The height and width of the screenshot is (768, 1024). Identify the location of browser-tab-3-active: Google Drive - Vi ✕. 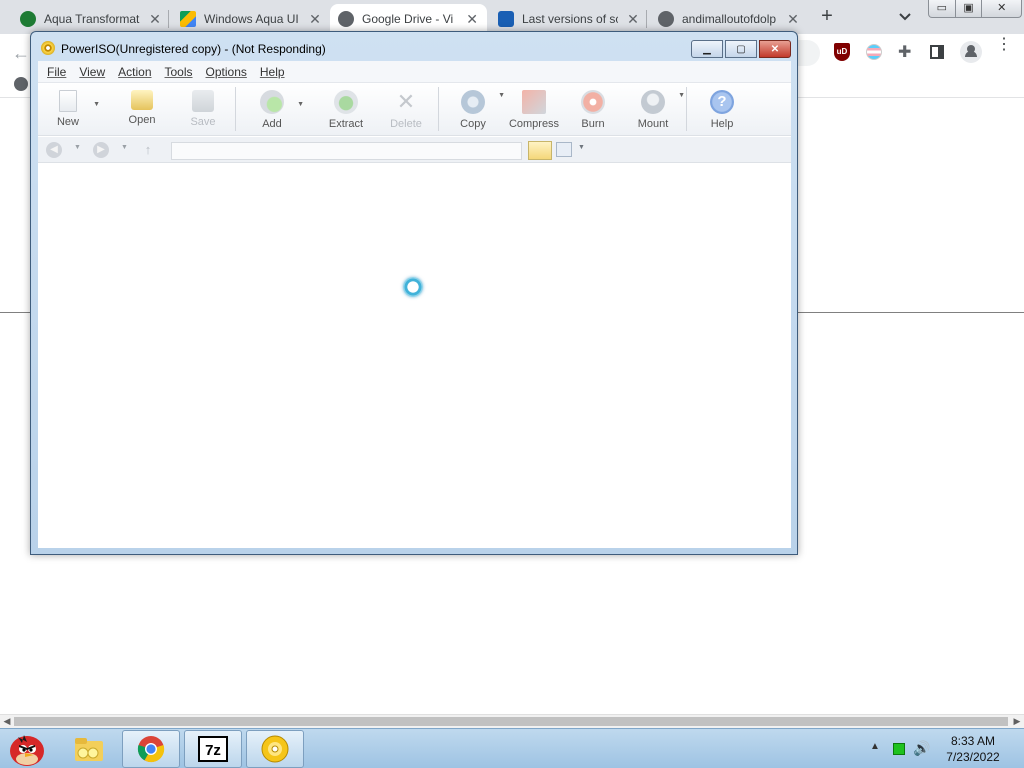
(408, 19).